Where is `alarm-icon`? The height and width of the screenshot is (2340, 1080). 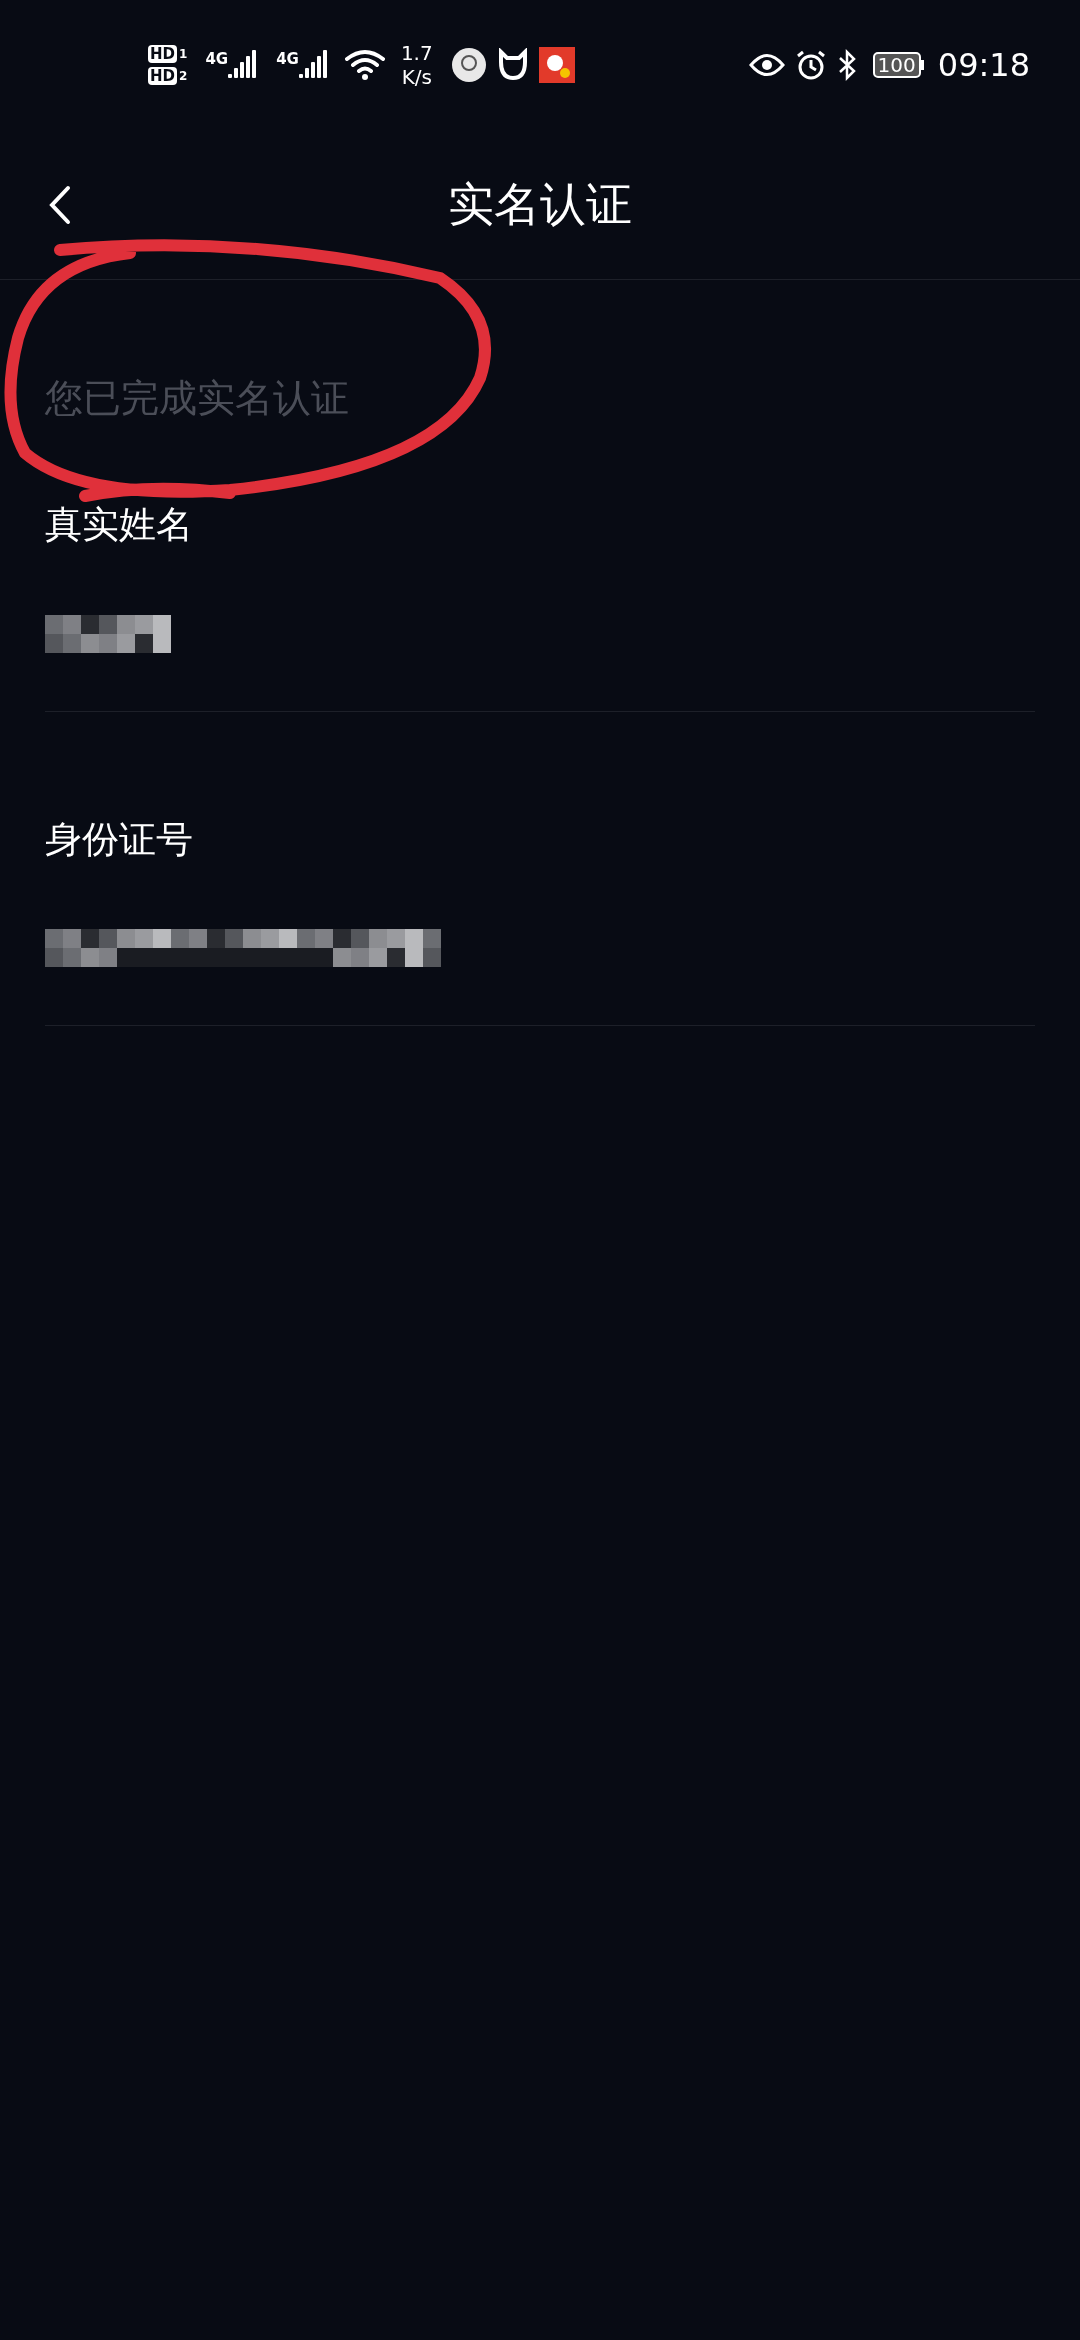 alarm-icon is located at coordinates (810, 65).